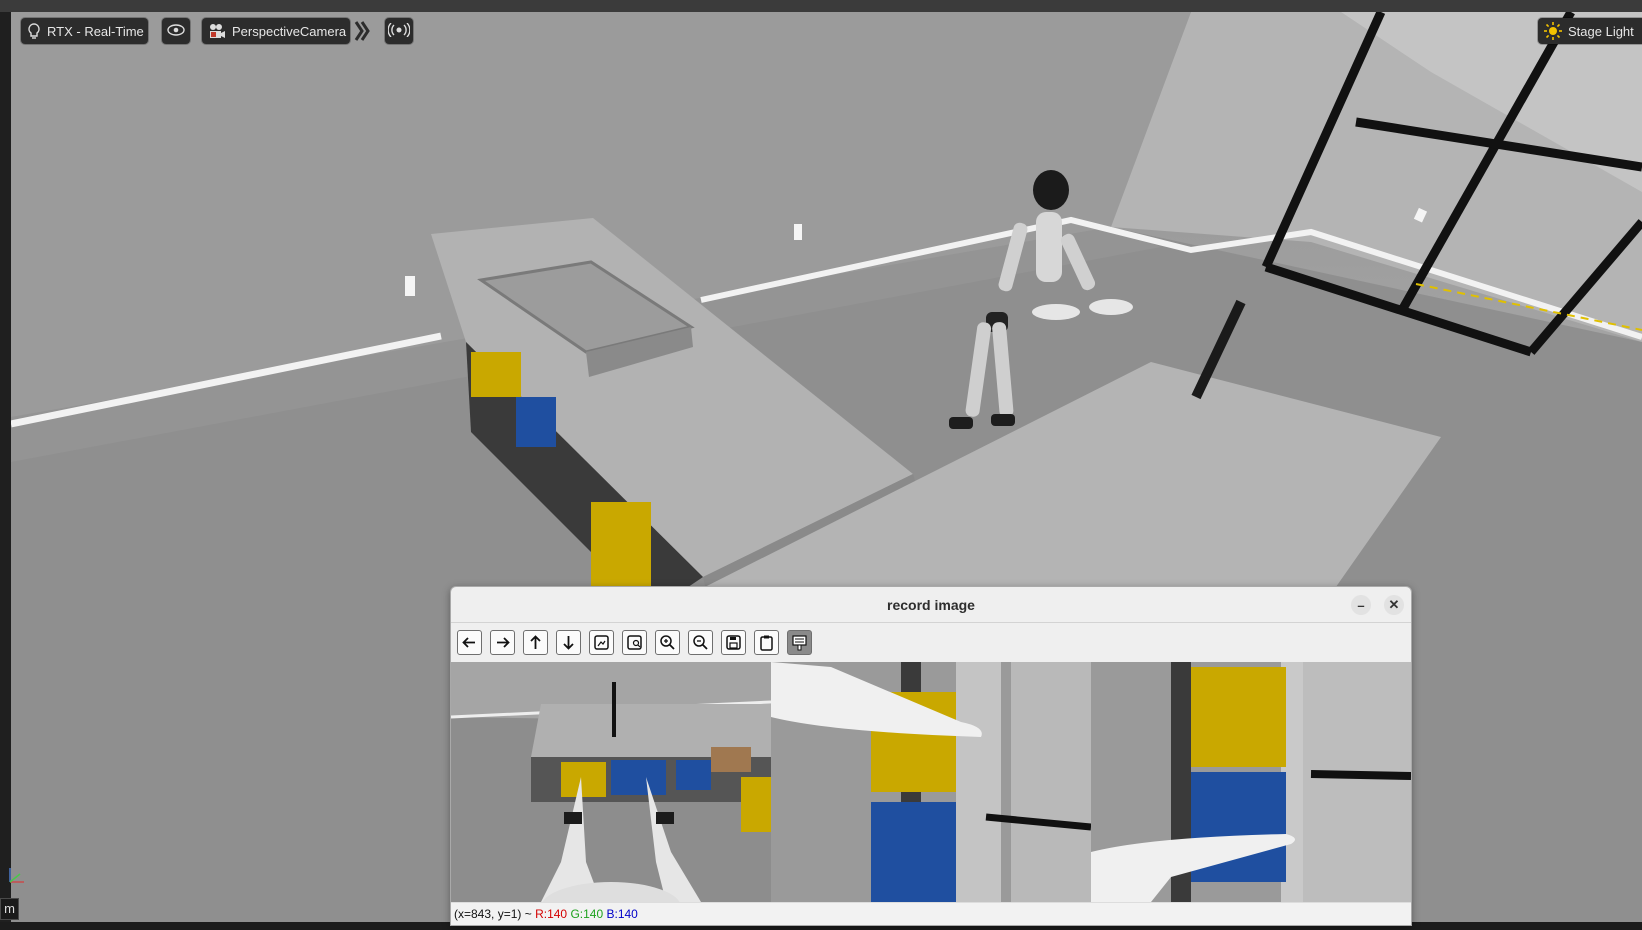 This screenshot has height=930, width=1642. I want to click on save-button, so click(733, 642).